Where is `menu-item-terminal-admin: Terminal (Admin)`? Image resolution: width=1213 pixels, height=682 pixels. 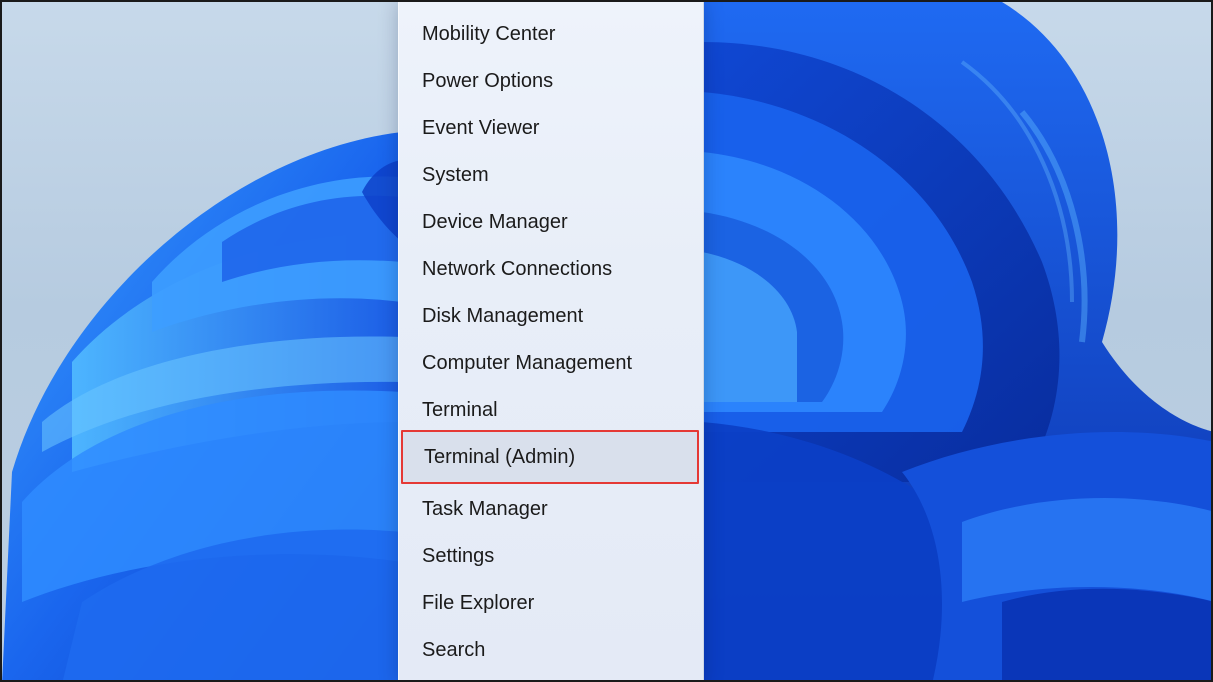
menu-item-terminal-admin: Terminal (Admin) is located at coordinates (550, 457).